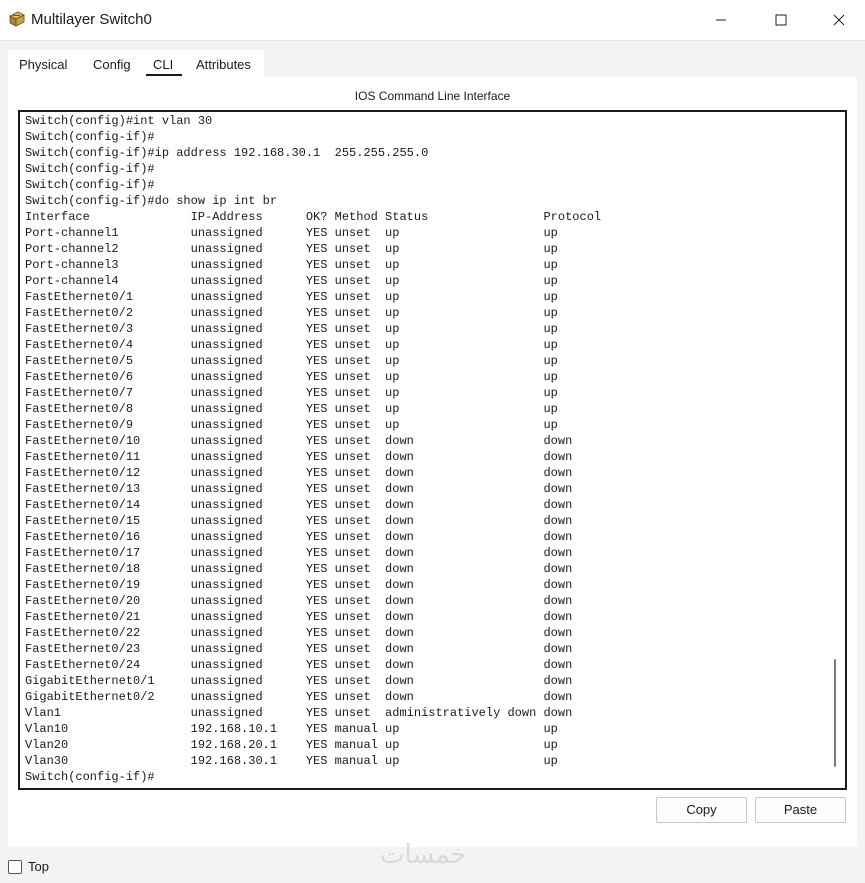  Describe the element at coordinates (701, 810) in the screenshot. I see `copy-button: Copy` at that location.